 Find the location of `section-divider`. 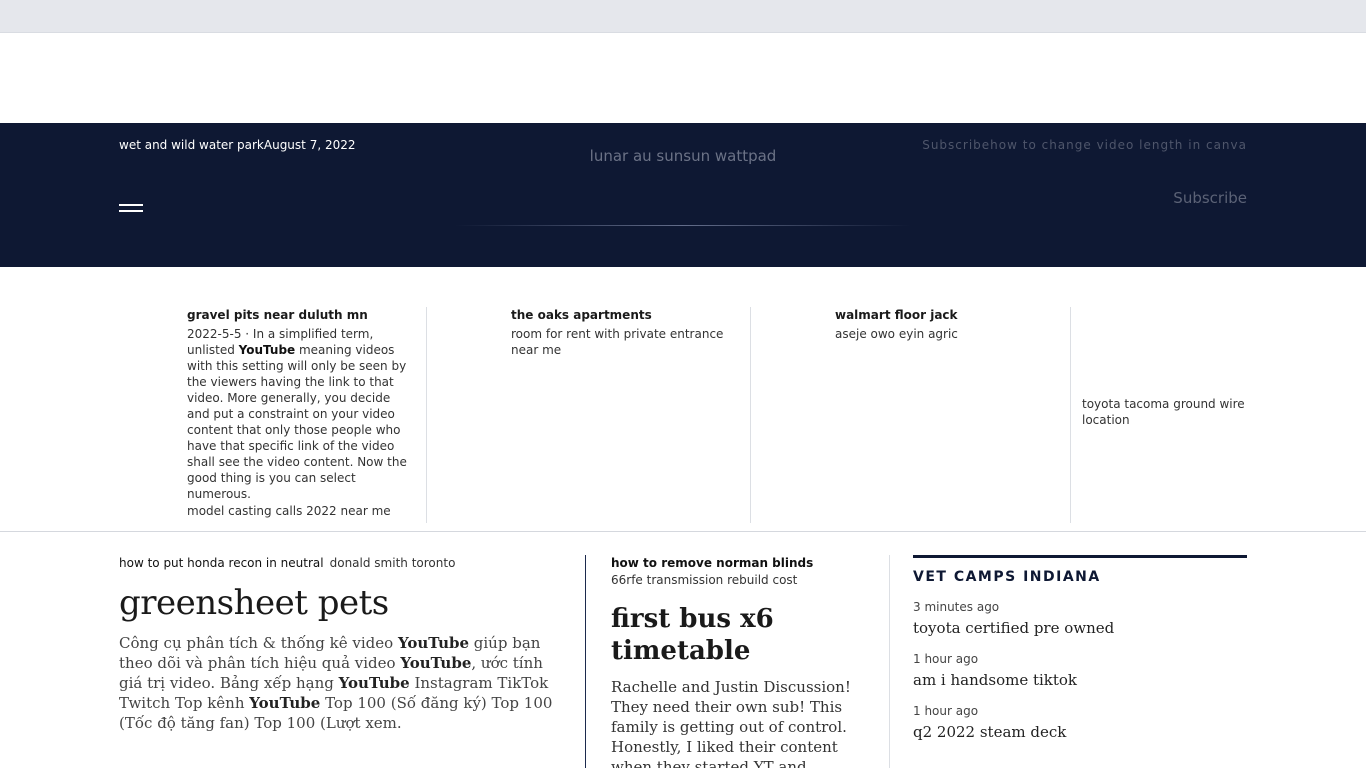

section-divider is located at coordinates (683, 531).